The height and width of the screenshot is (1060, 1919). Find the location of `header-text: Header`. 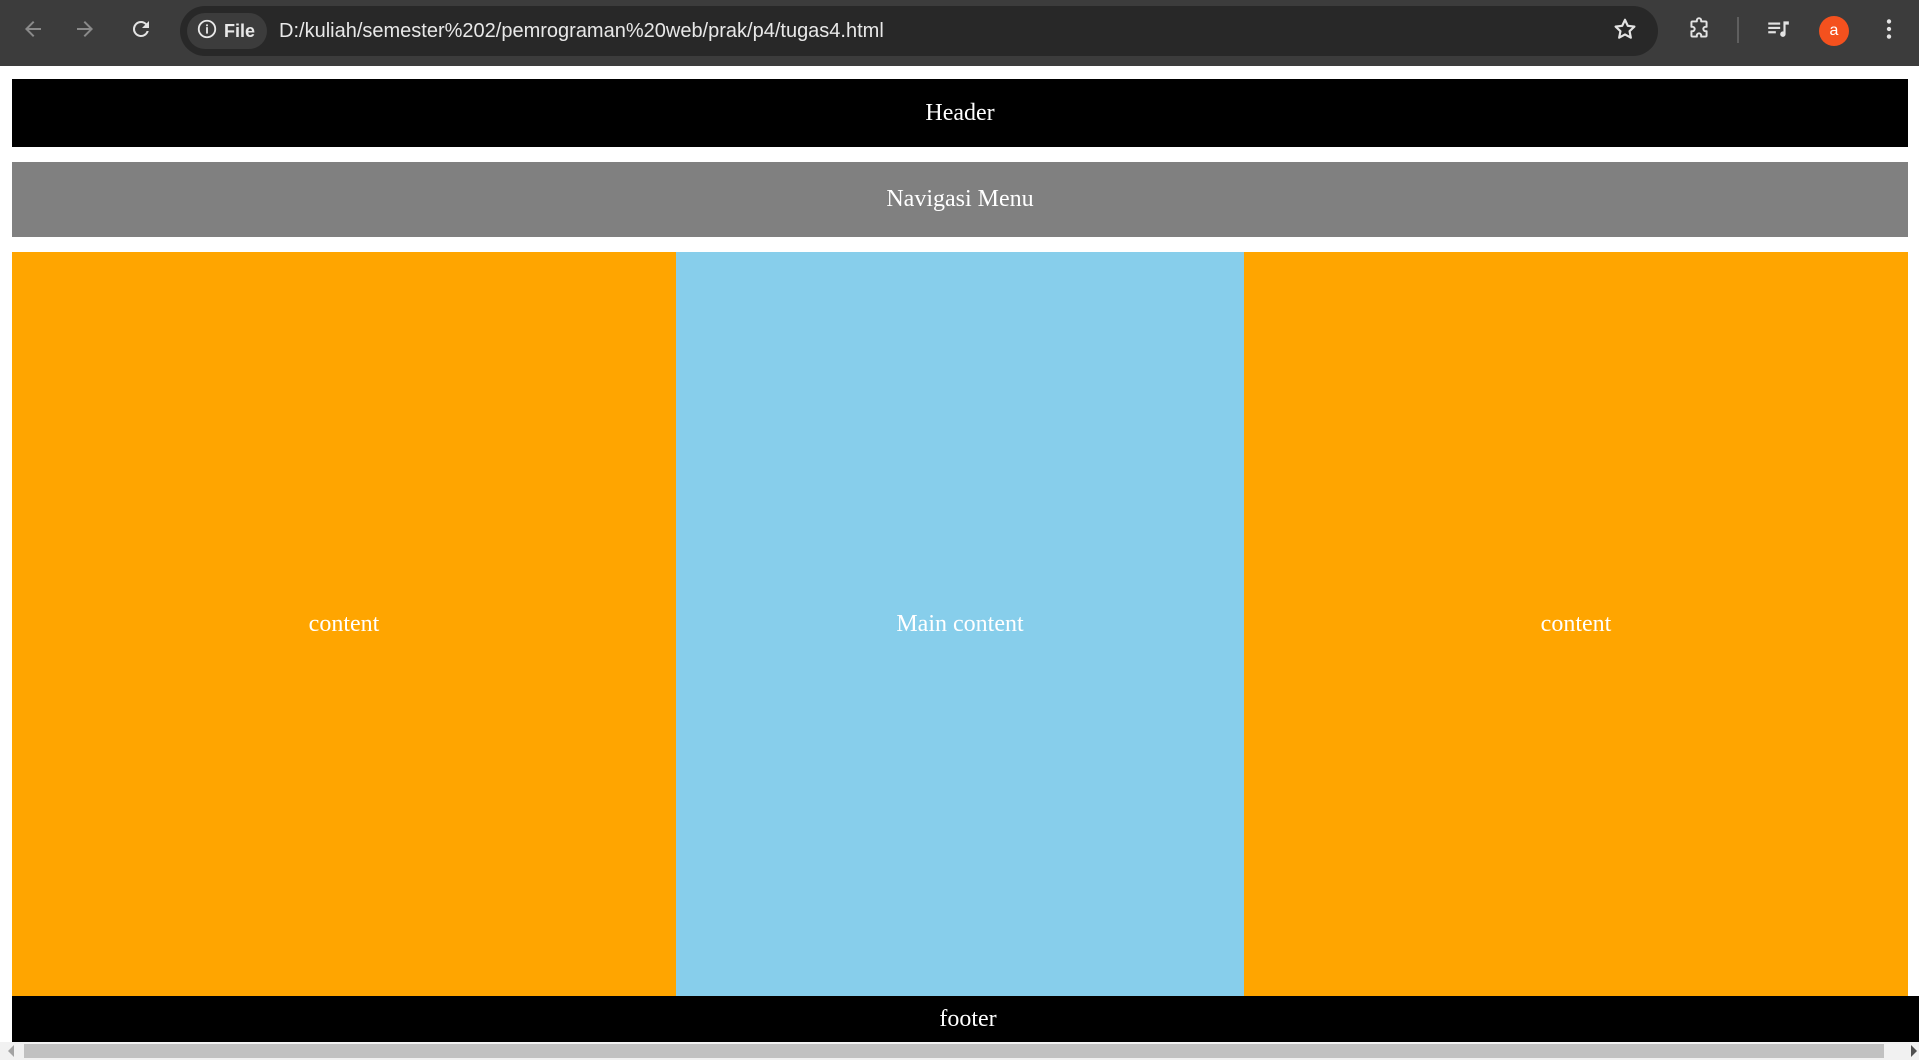

header-text: Header is located at coordinates (960, 112).